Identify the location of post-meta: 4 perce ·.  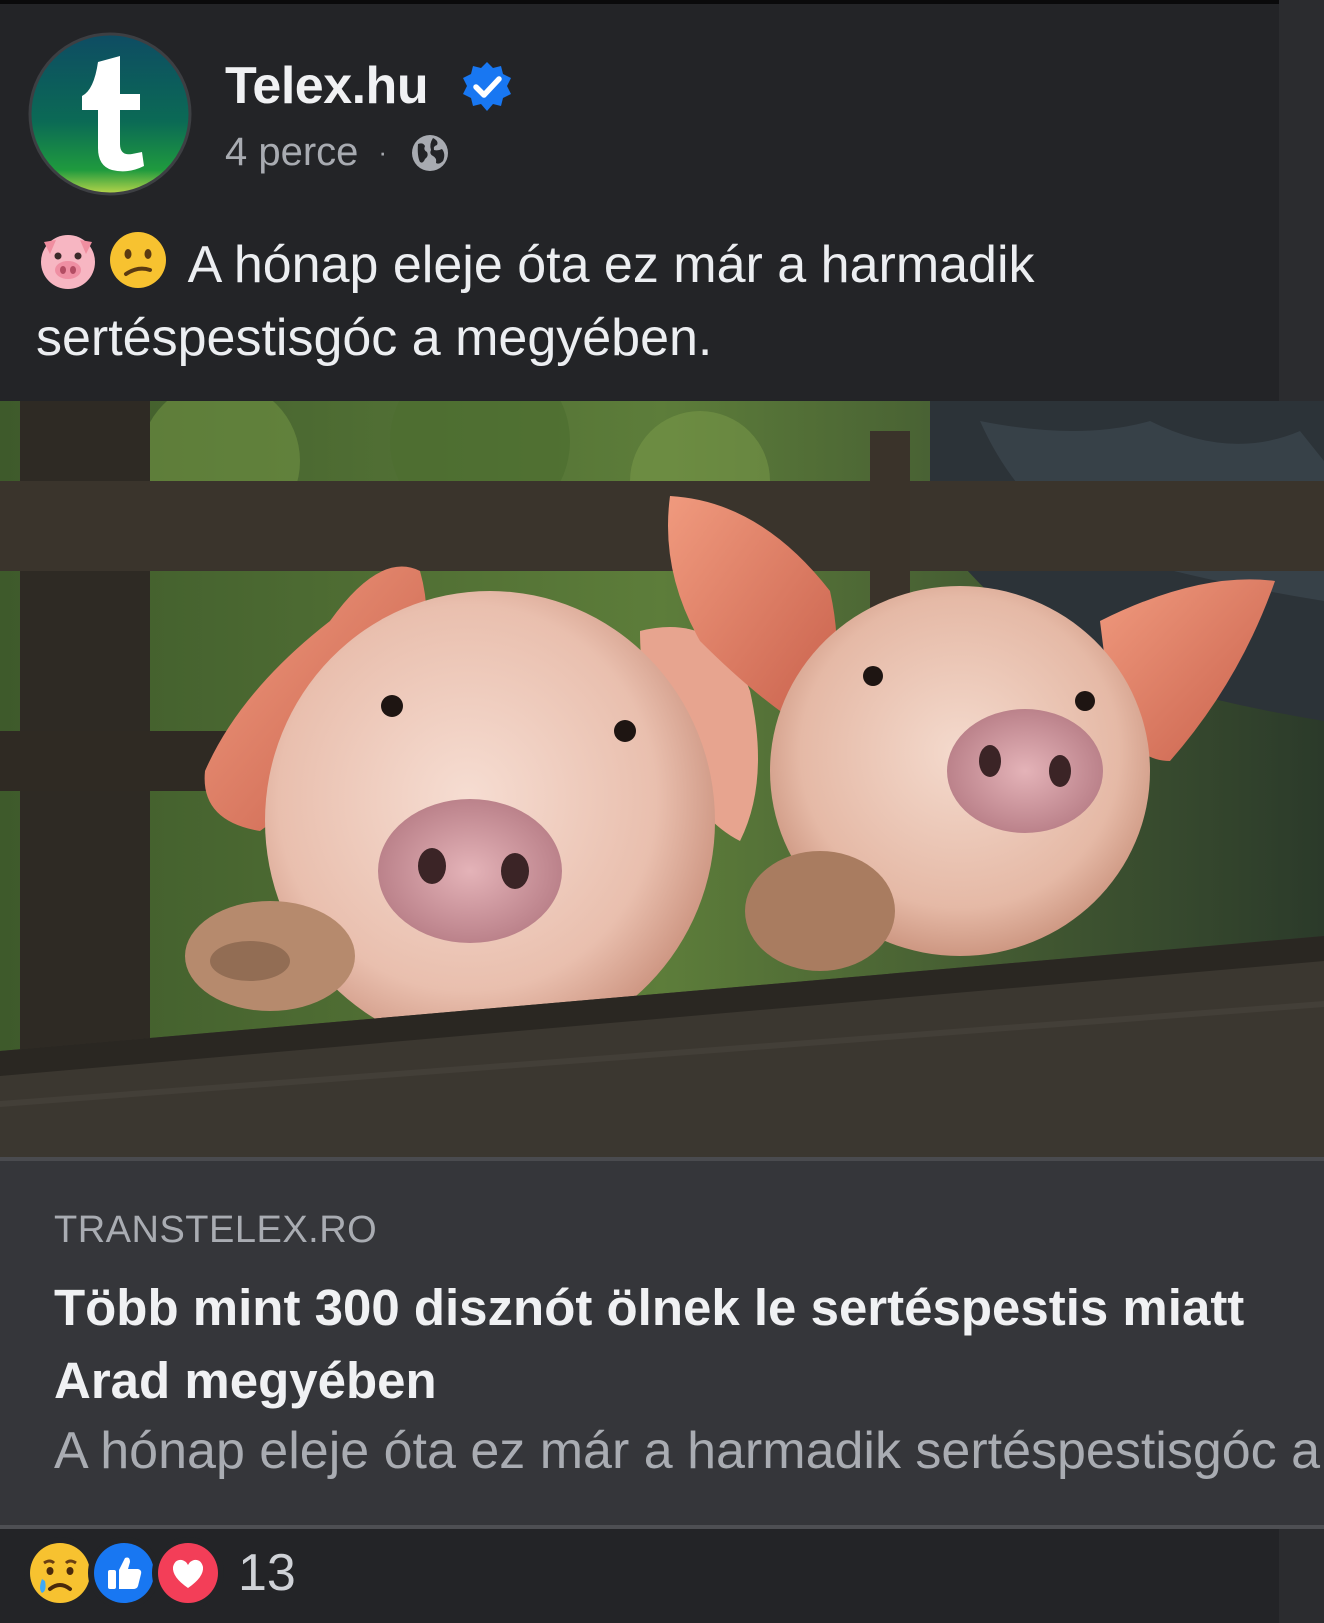
(338, 152).